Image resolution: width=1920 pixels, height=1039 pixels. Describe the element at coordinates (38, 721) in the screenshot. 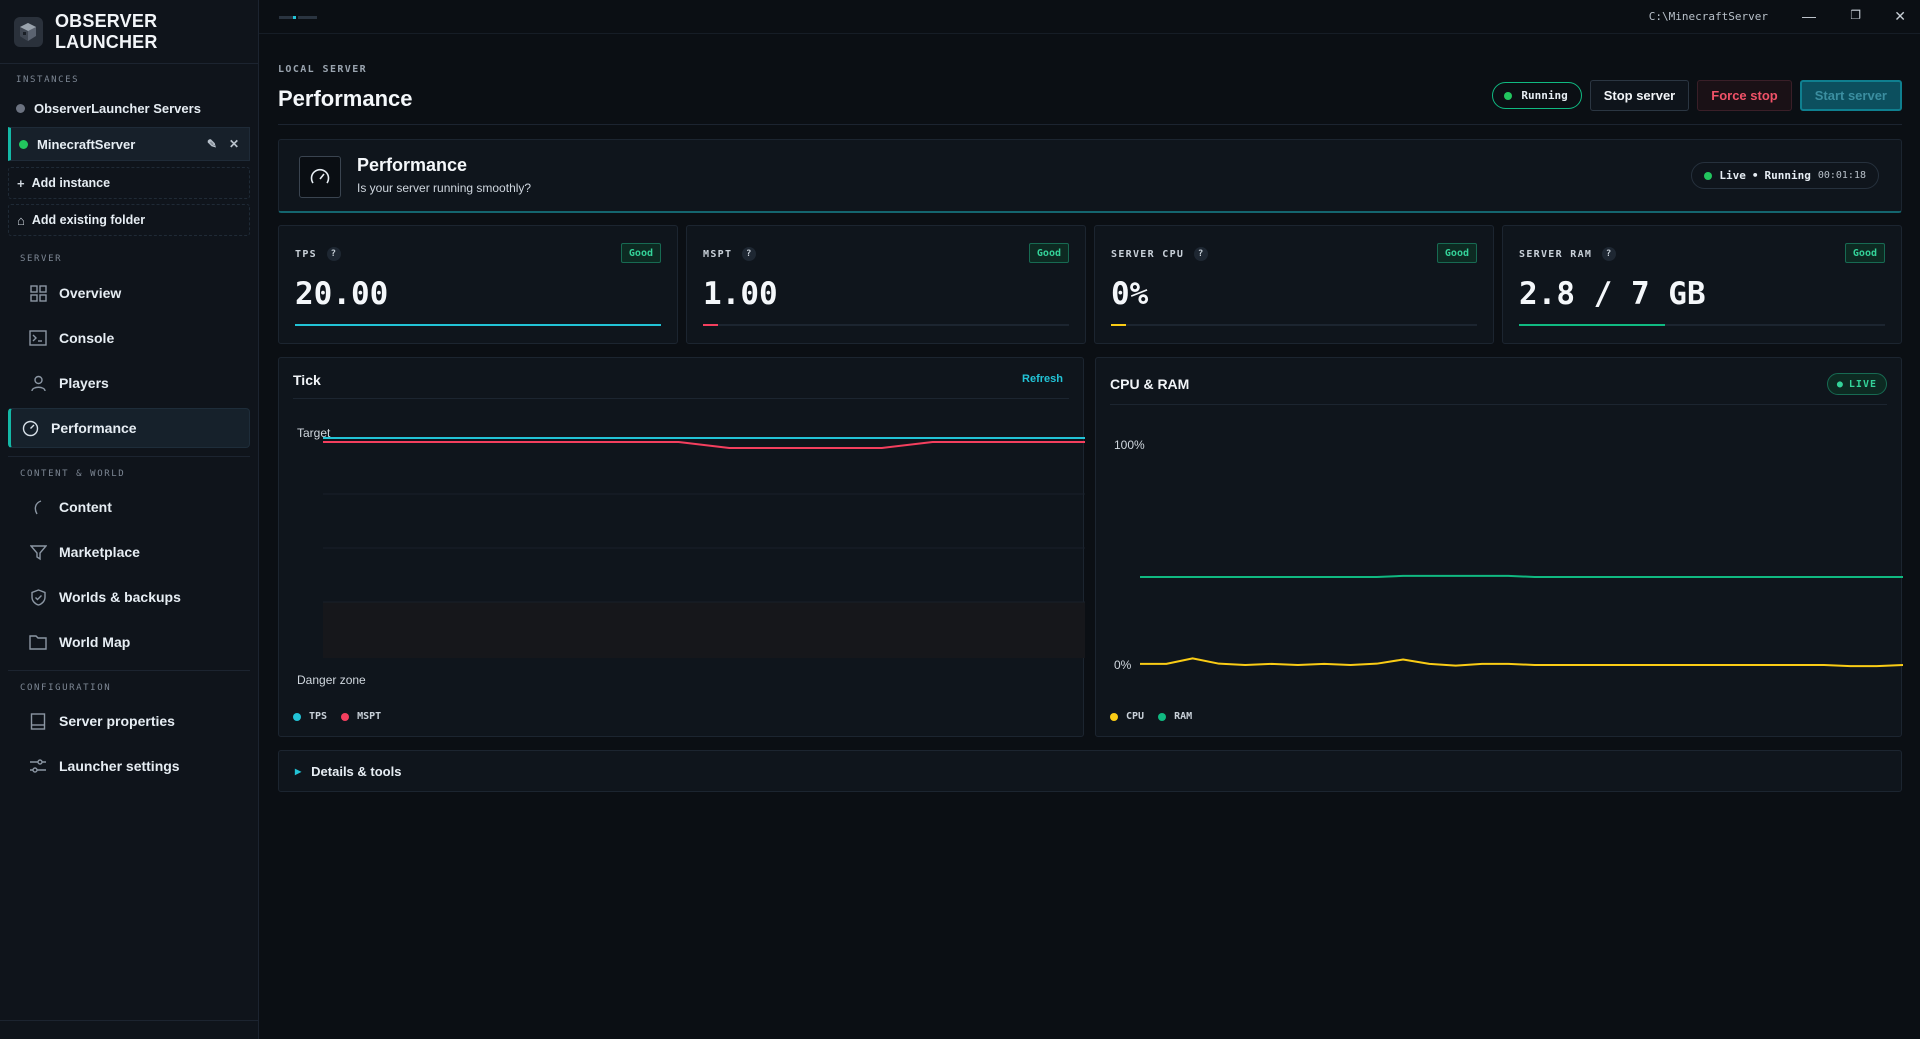

I see `document-icon` at that location.